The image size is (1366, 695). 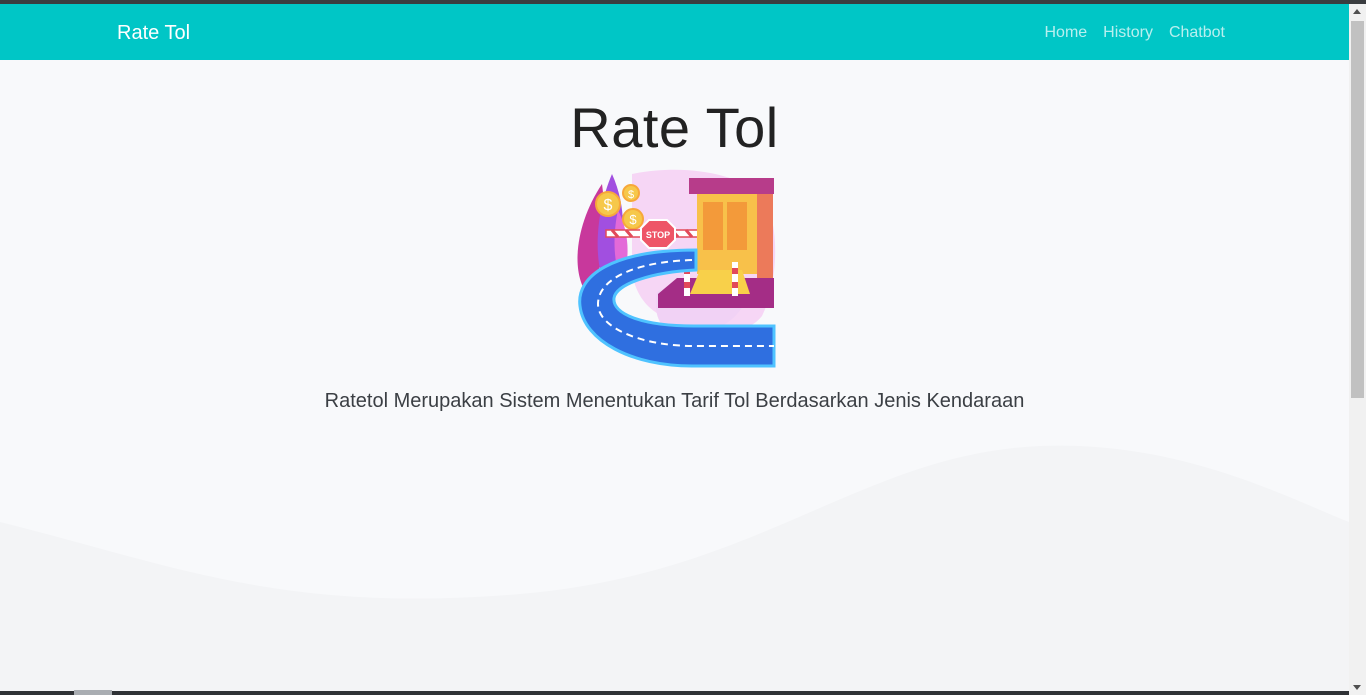 I want to click on stop-sign-icon: STOP, so click(x=658, y=234).